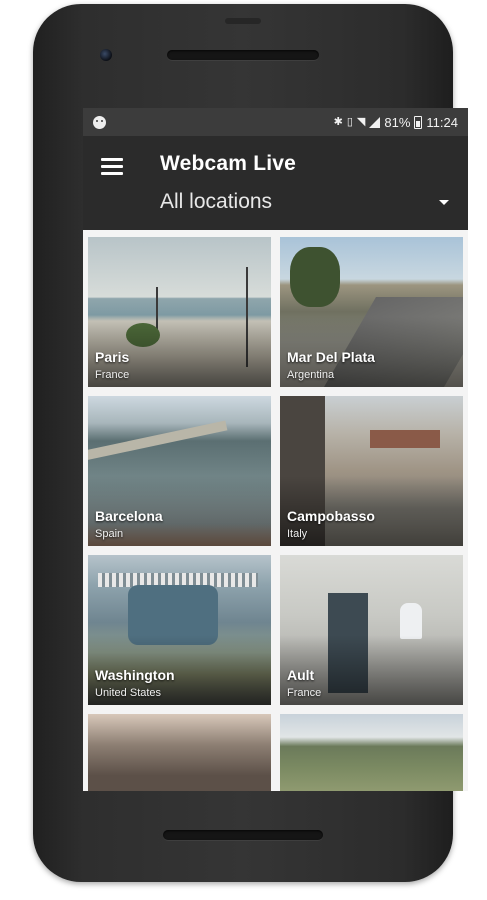  What do you see at coordinates (301, 675) in the screenshot?
I see `webcam-city-label: Ault` at bounding box center [301, 675].